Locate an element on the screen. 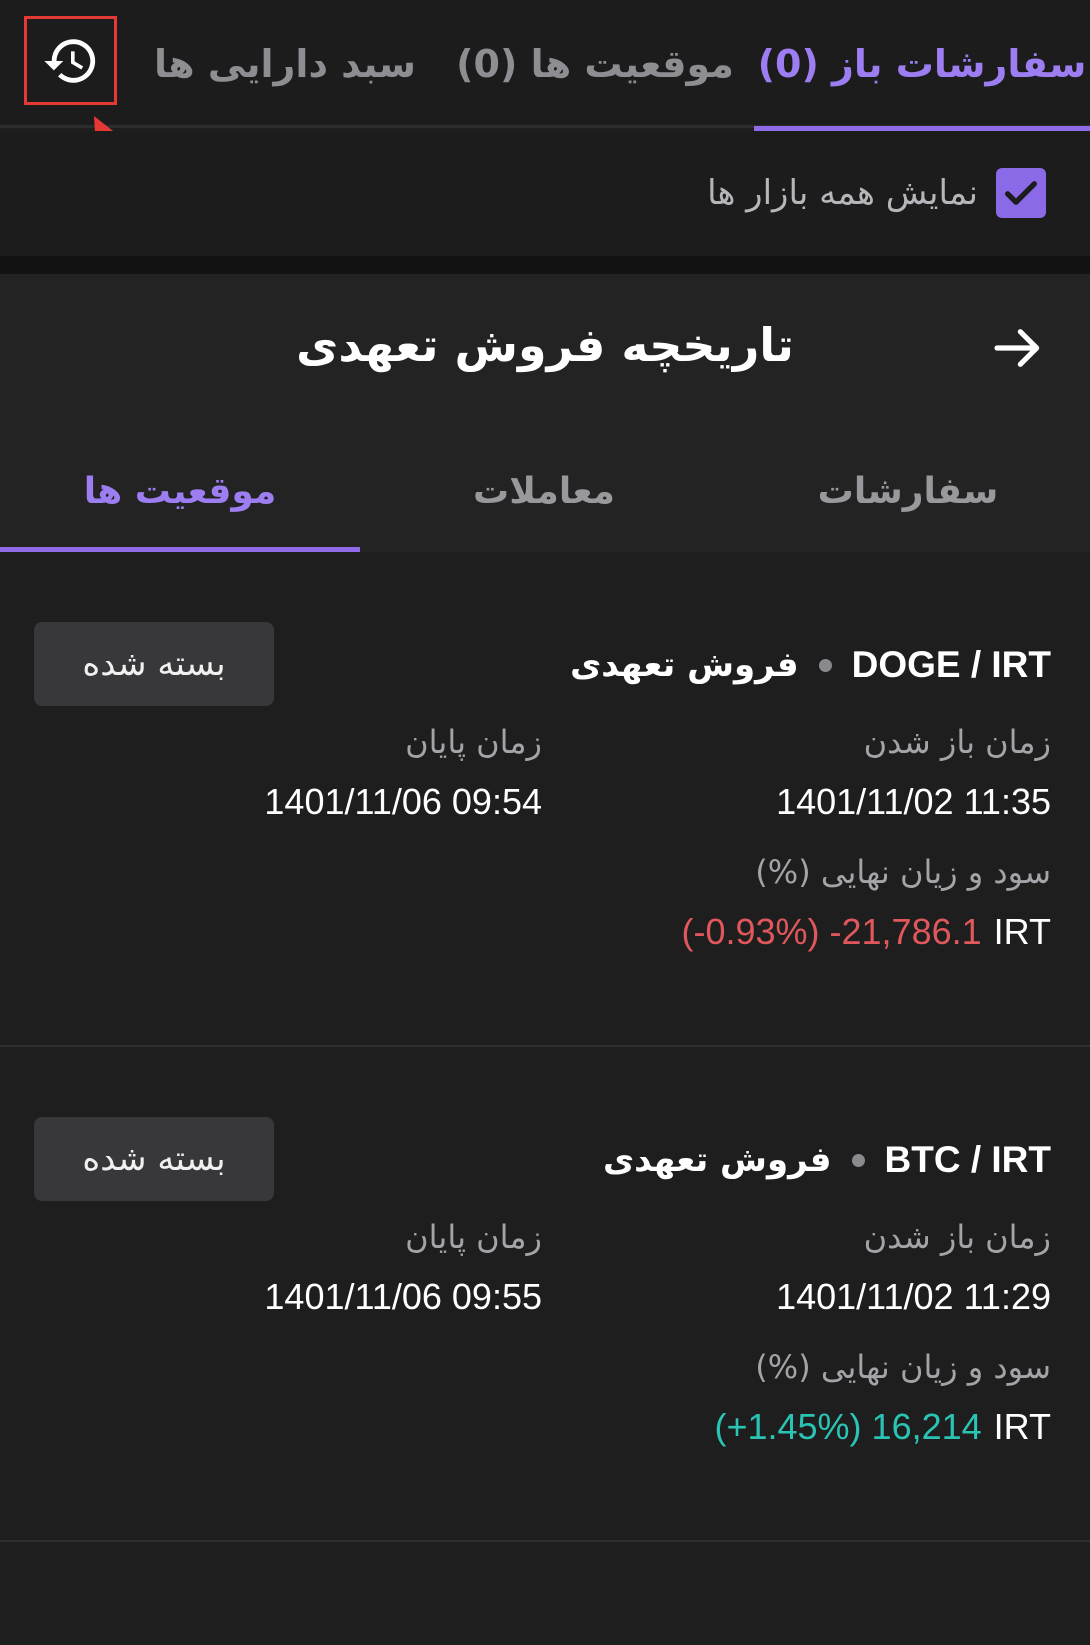 The height and width of the screenshot is (1645, 1090). pnl-value: (+1.45%) 16,214 IRT is located at coordinates (882, 1427).